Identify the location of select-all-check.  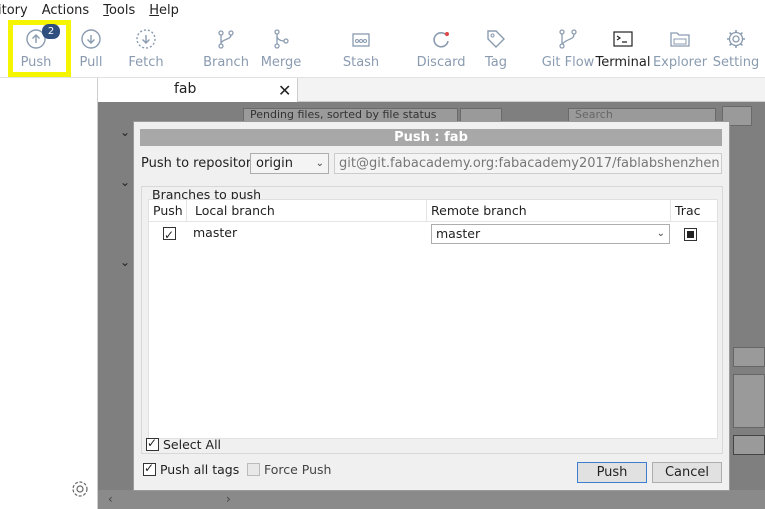
(152, 443).